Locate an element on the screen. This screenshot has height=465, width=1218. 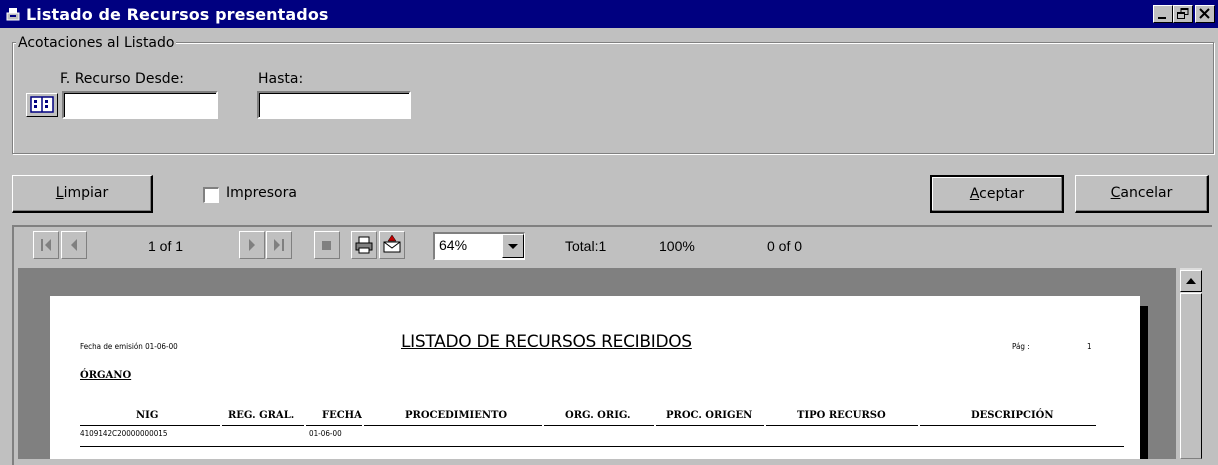
export-button is located at coordinates (392, 245).